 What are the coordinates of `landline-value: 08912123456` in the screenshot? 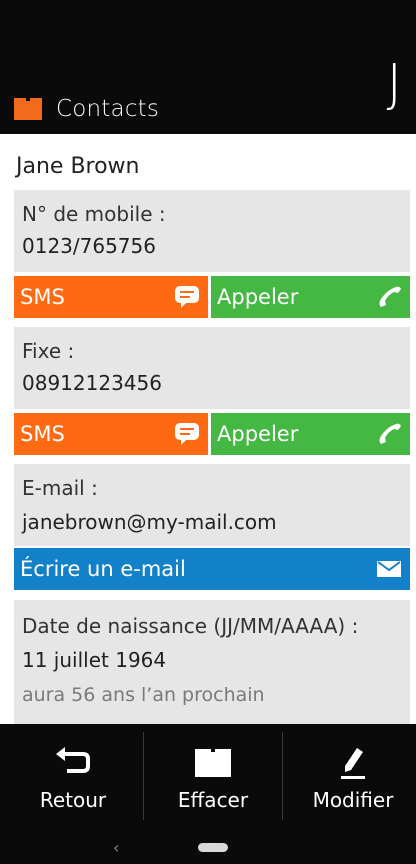 It's located at (92, 383).